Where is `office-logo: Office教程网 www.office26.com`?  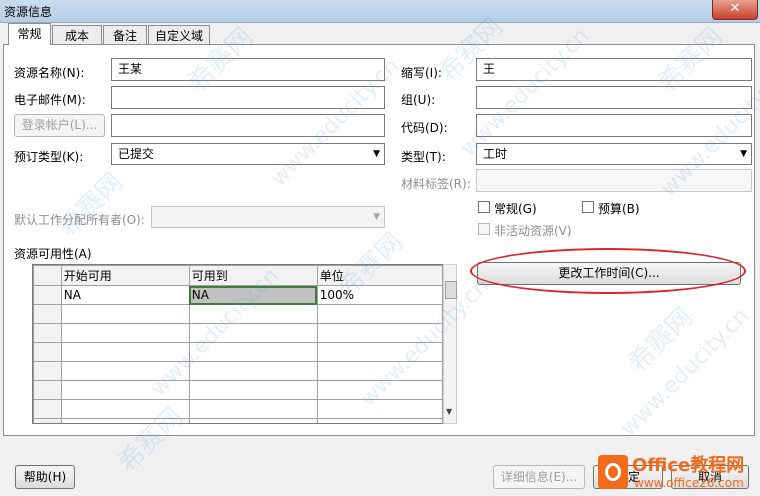 office-logo: Office教程网 www.office26.com is located at coordinates (677, 472).